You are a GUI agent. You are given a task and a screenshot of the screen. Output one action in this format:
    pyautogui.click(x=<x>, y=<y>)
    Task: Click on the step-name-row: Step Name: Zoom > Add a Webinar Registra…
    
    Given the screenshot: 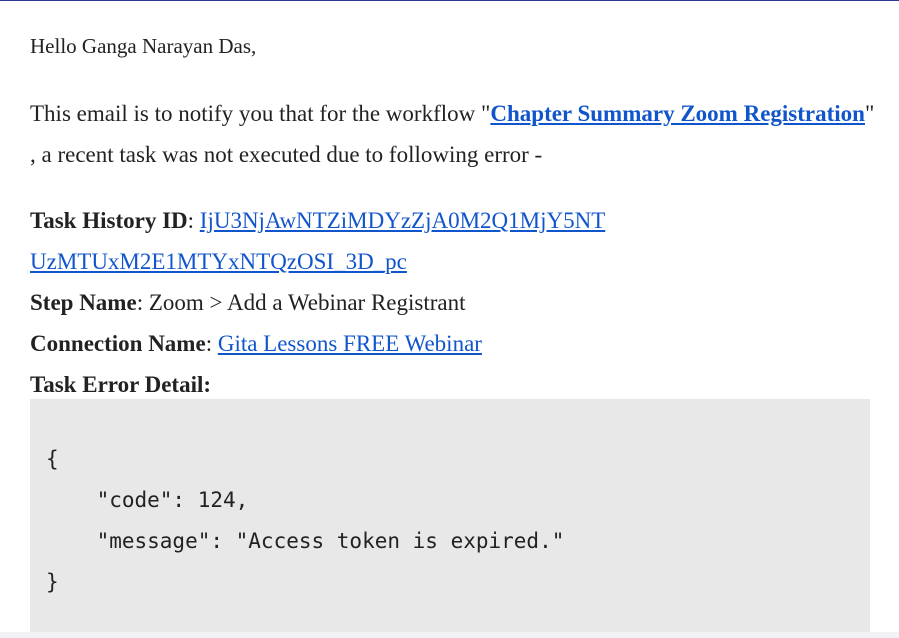 What is the action you would take?
    pyautogui.click(x=248, y=302)
    